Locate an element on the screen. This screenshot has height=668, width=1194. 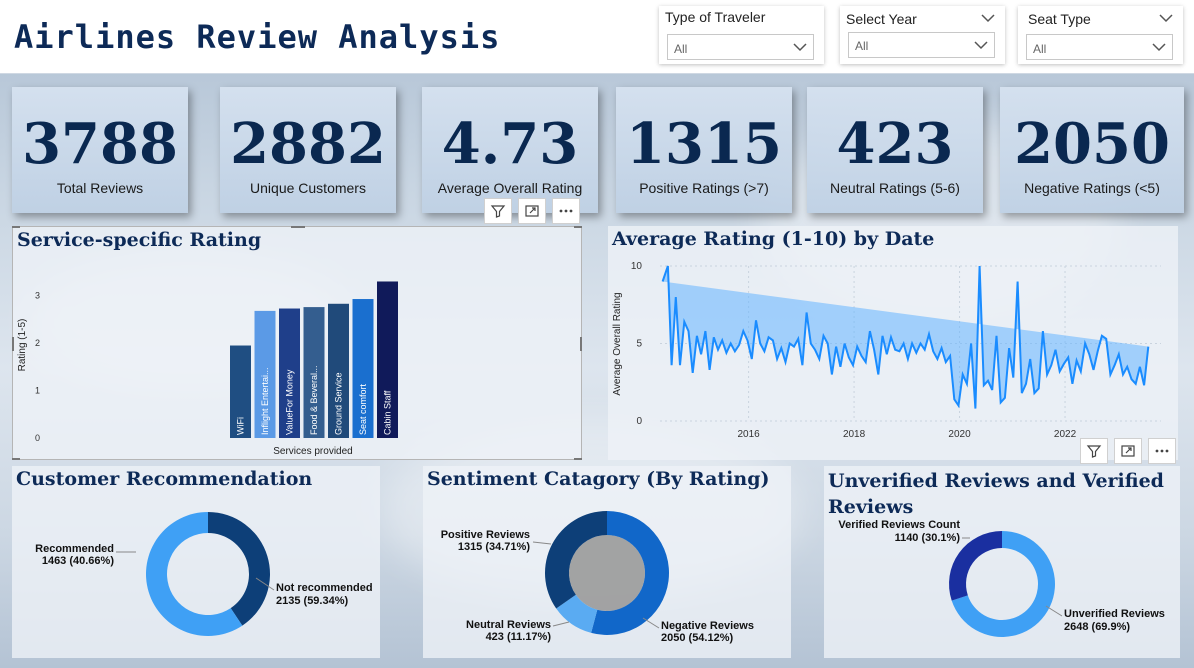
slicer-label: Seat Type is located at coordinates (1059, 19).